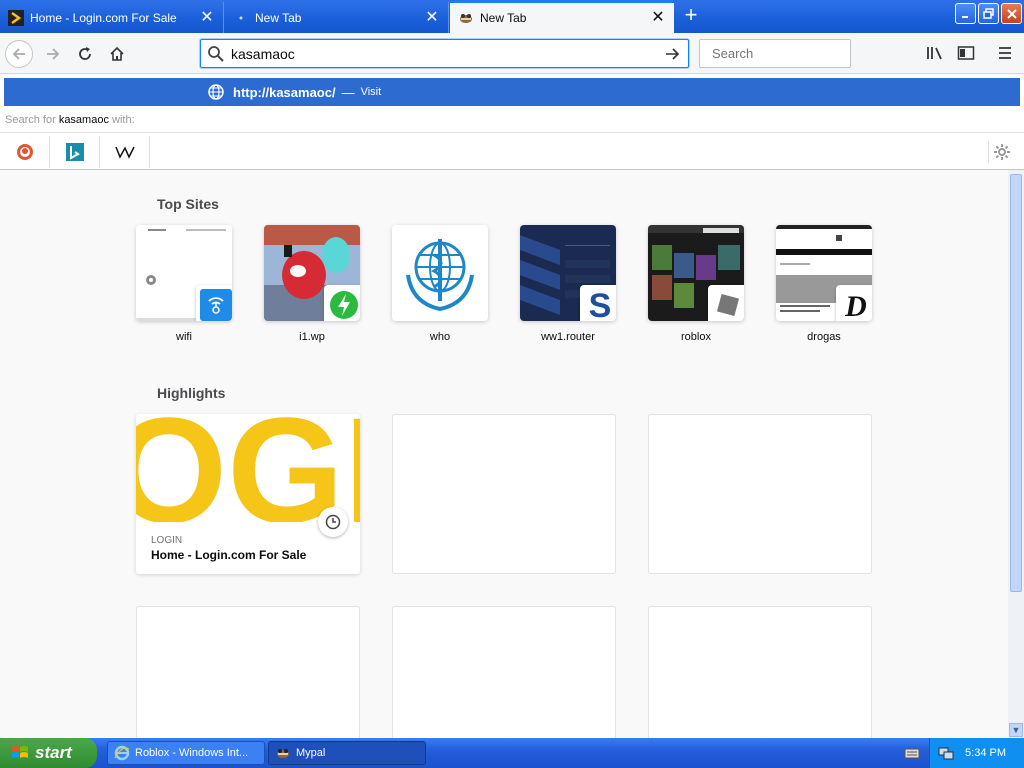  Describe the element at coordinates (935, 53) in the screenshot. I see `library-icon` at that location.